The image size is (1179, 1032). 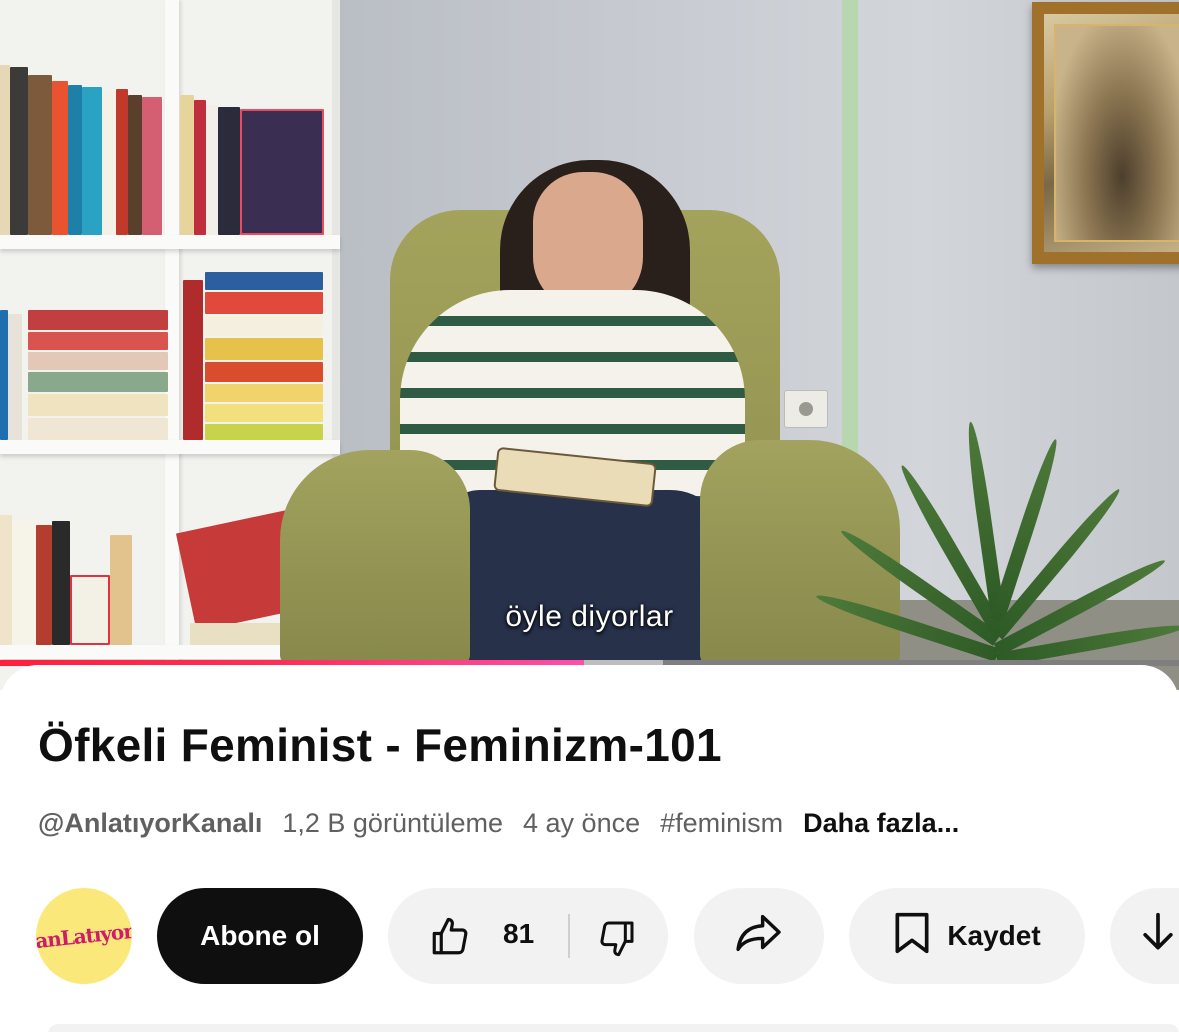 What do you see at coordinates (721, 823) in the screenshot?
I see `hashtag-link: #feminism` at bounding box center [721, 823].